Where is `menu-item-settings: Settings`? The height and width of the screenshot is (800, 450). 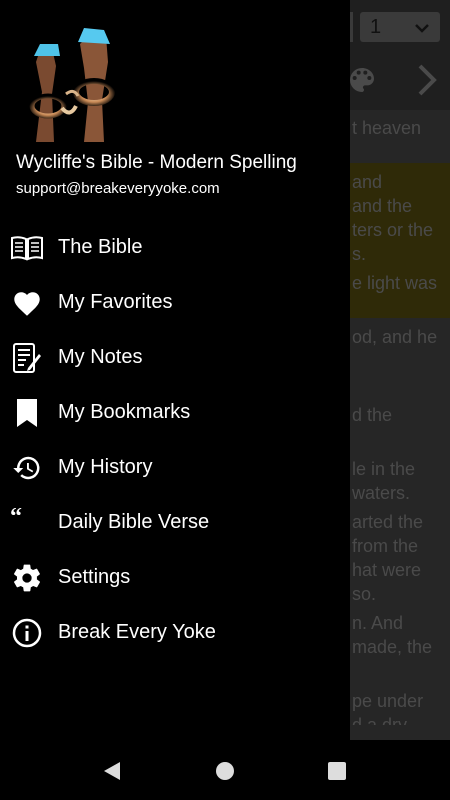 menu-item-settings: Settings is located at coordinates (175, 578).